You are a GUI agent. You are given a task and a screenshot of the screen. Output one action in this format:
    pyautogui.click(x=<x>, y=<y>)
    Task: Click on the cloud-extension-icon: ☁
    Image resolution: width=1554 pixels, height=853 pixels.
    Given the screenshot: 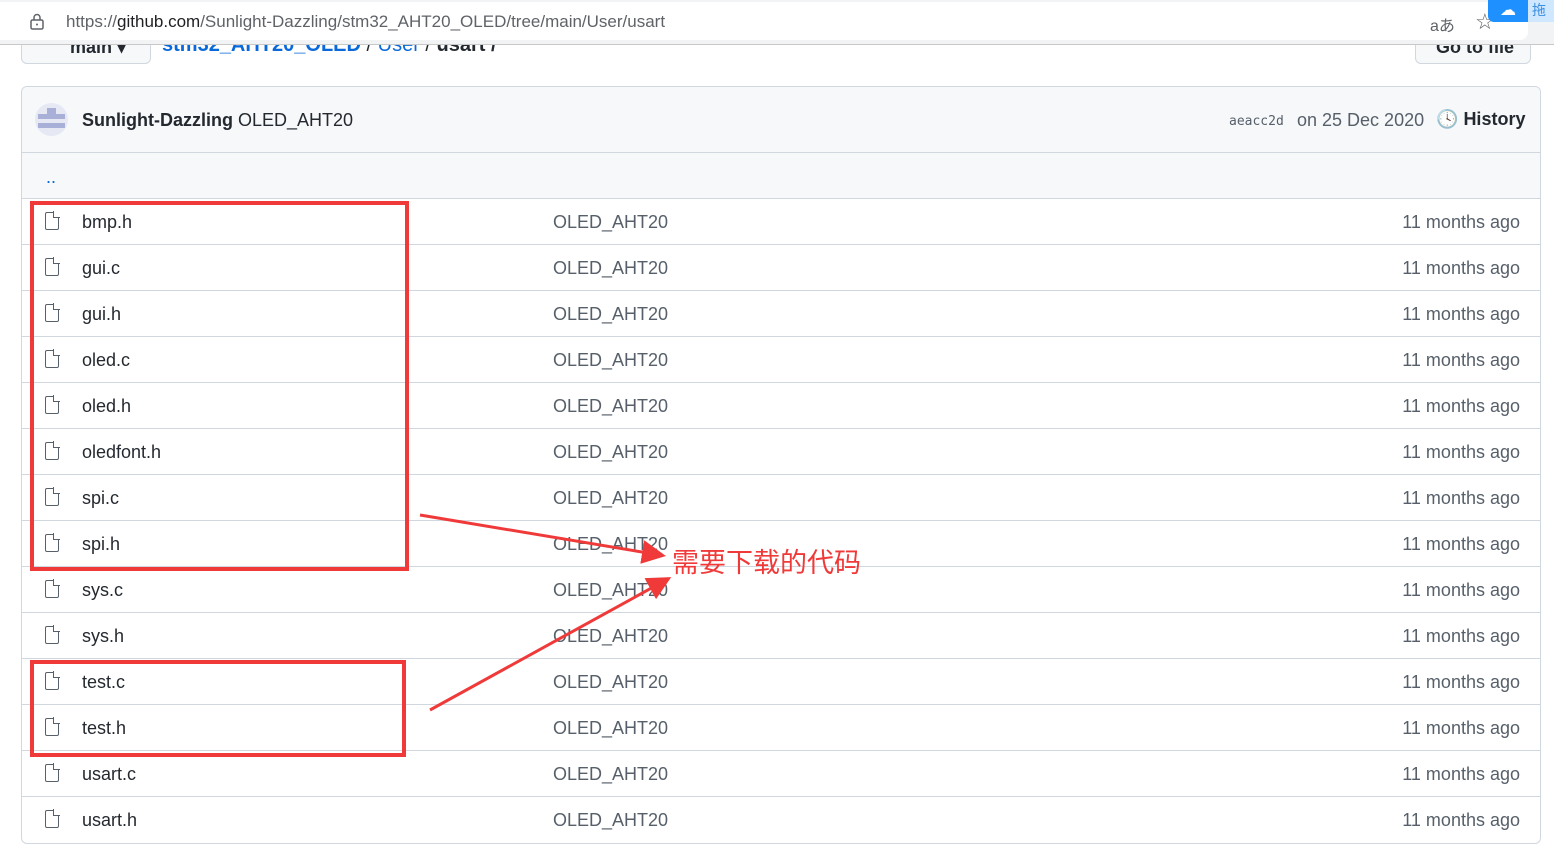 What is the action you would take?
    pyautogui.click(x=1508, y=11)
    